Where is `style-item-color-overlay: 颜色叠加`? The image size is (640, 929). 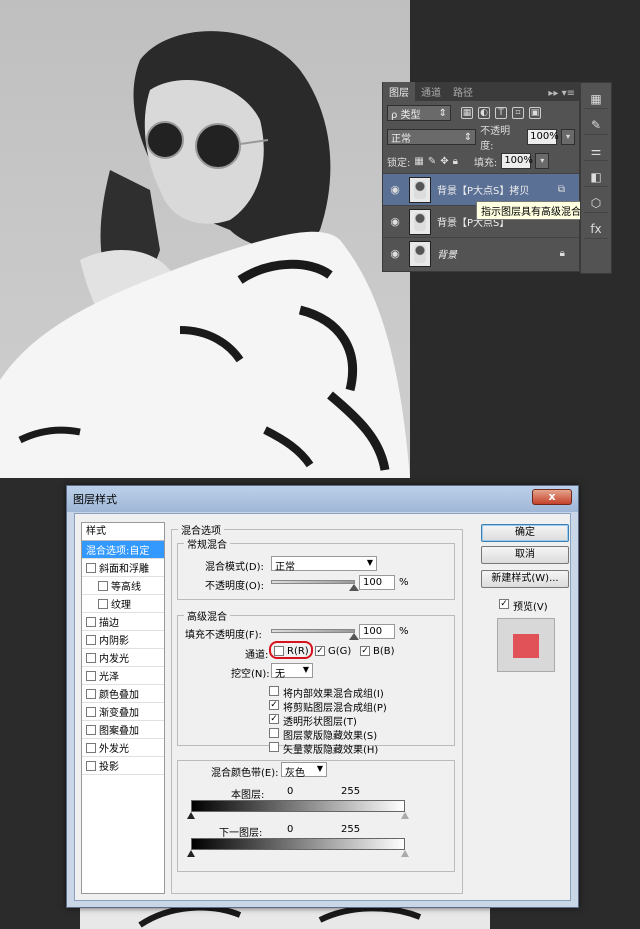
style-item-color-overlay: 颜色叠加 is located at coordinates (123, 694).